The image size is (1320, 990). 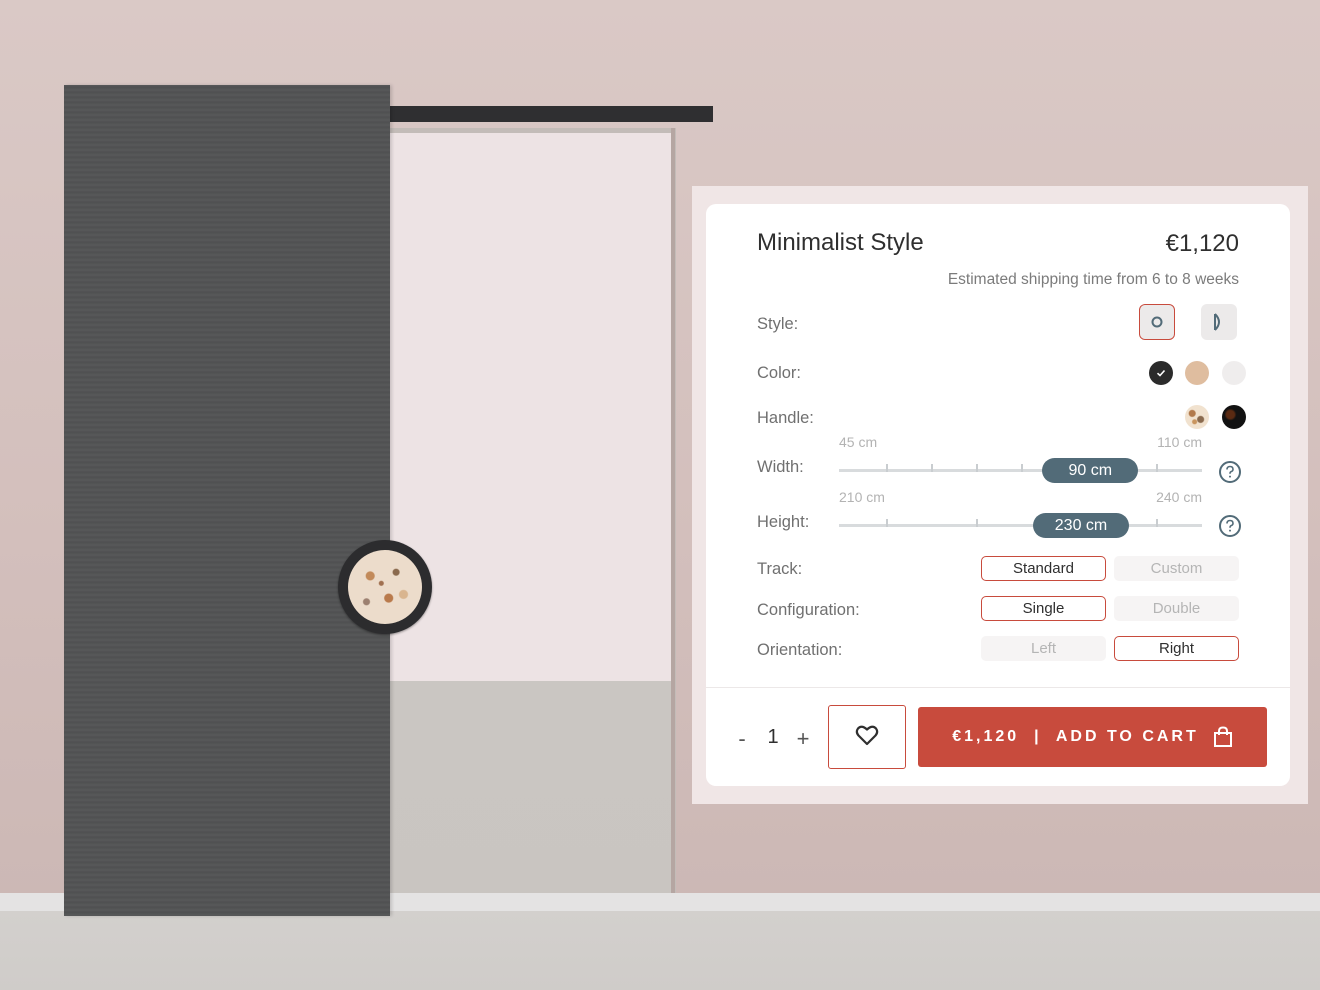 What do you see at coordinates (808, 610) in the screenshot?
I see `configuration-label: Configuration:` at bounding box center [808, 610].